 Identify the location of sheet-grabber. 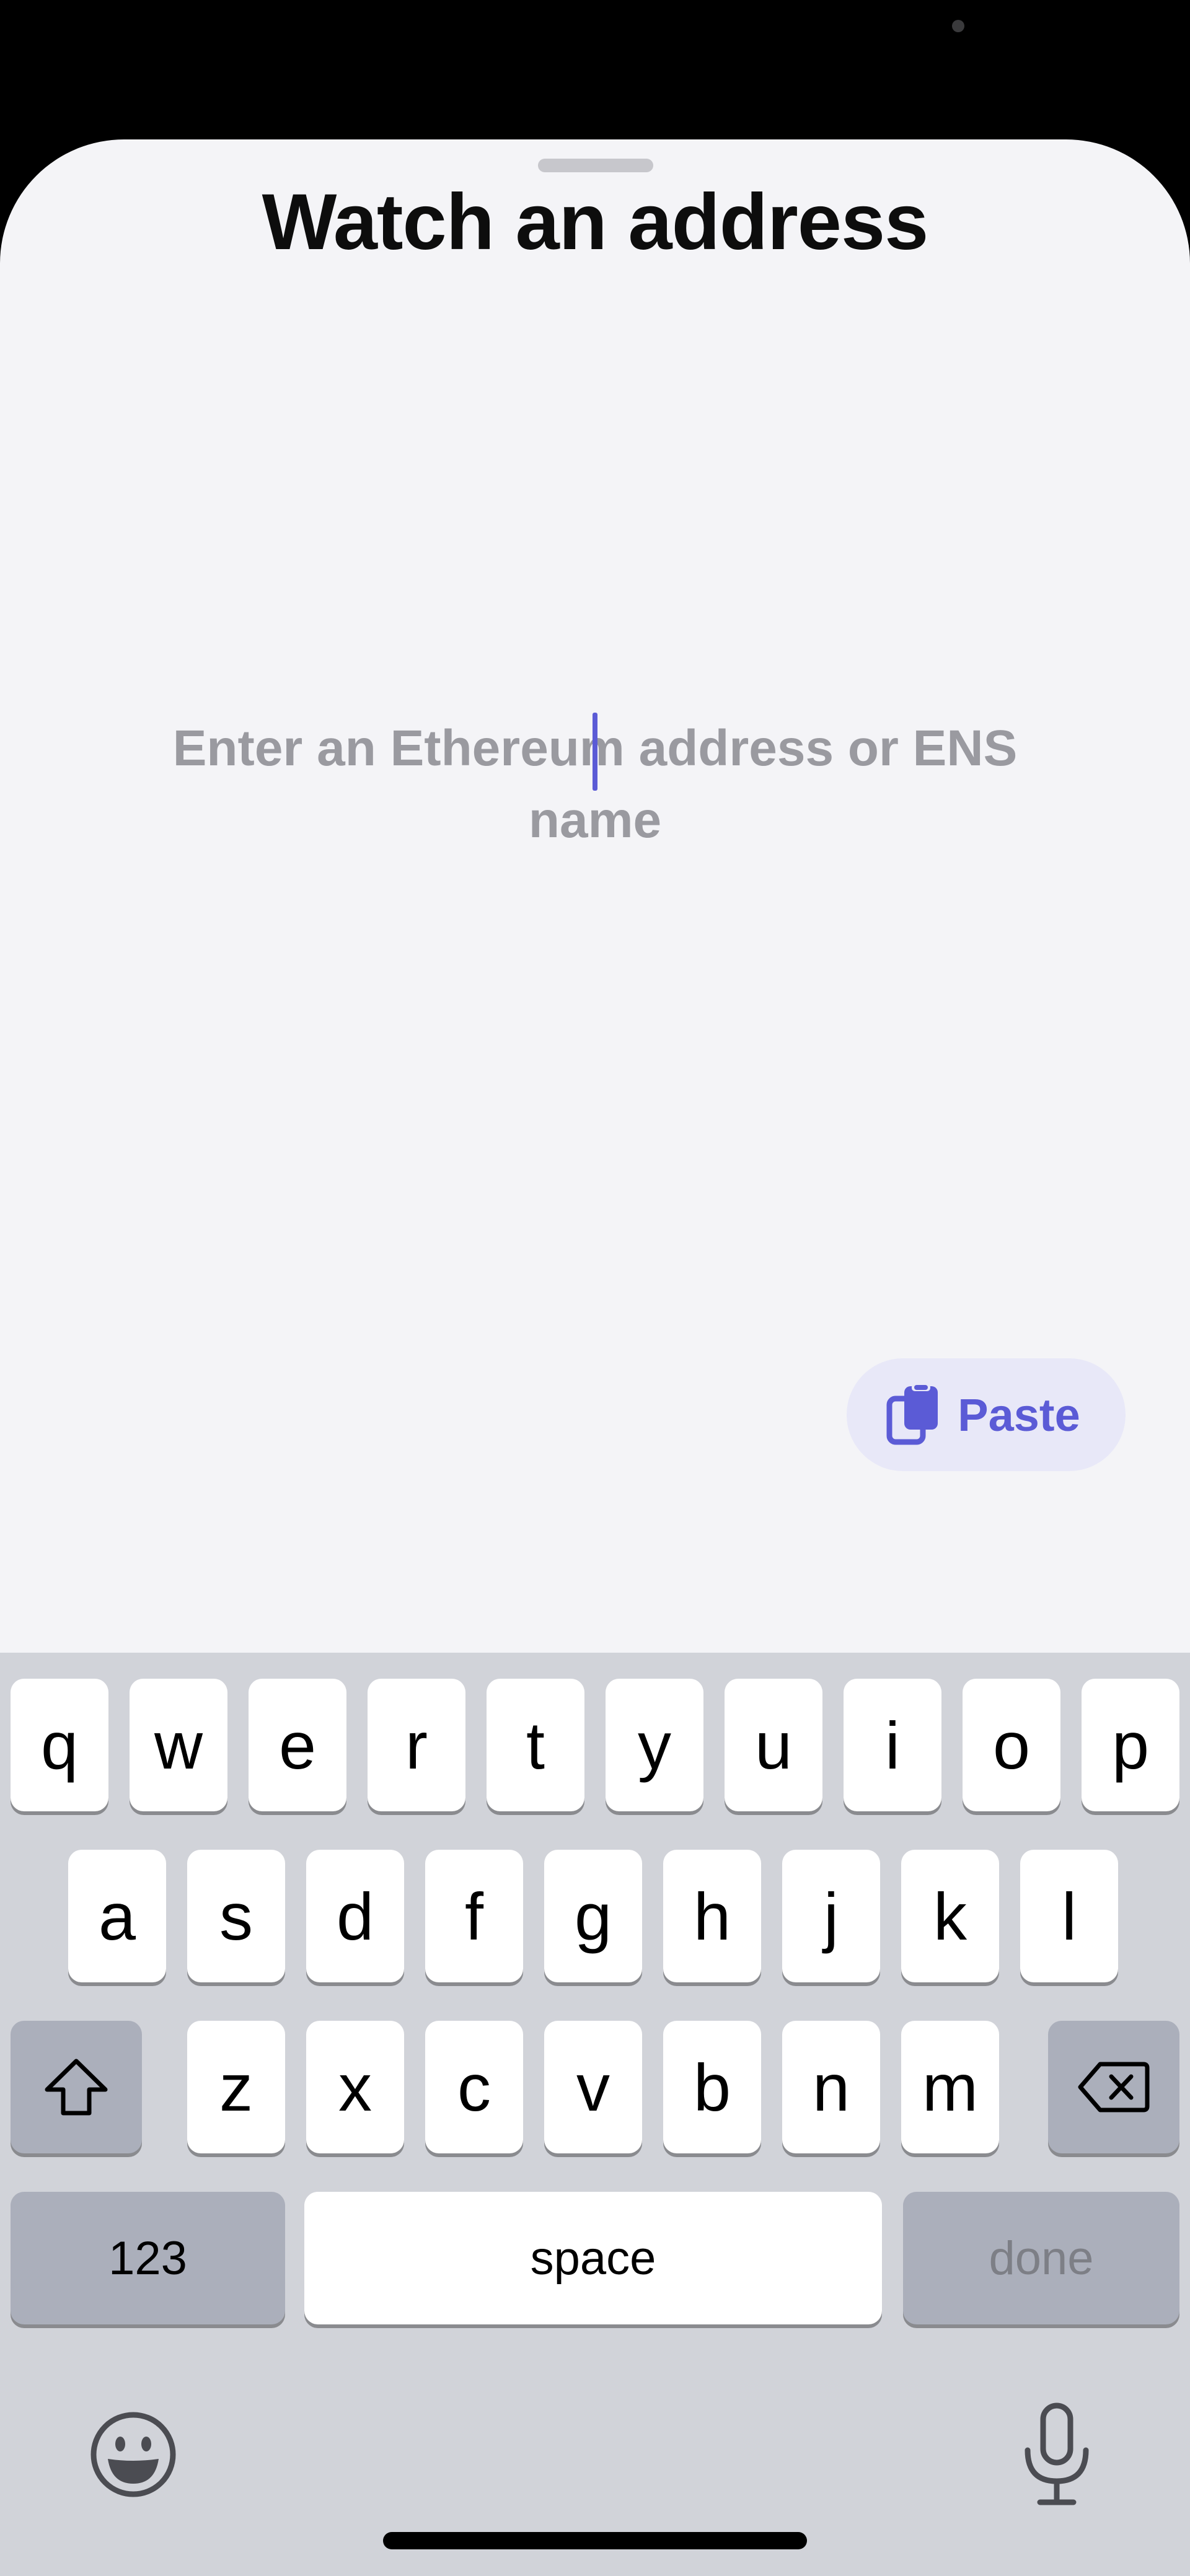
(595, 165).